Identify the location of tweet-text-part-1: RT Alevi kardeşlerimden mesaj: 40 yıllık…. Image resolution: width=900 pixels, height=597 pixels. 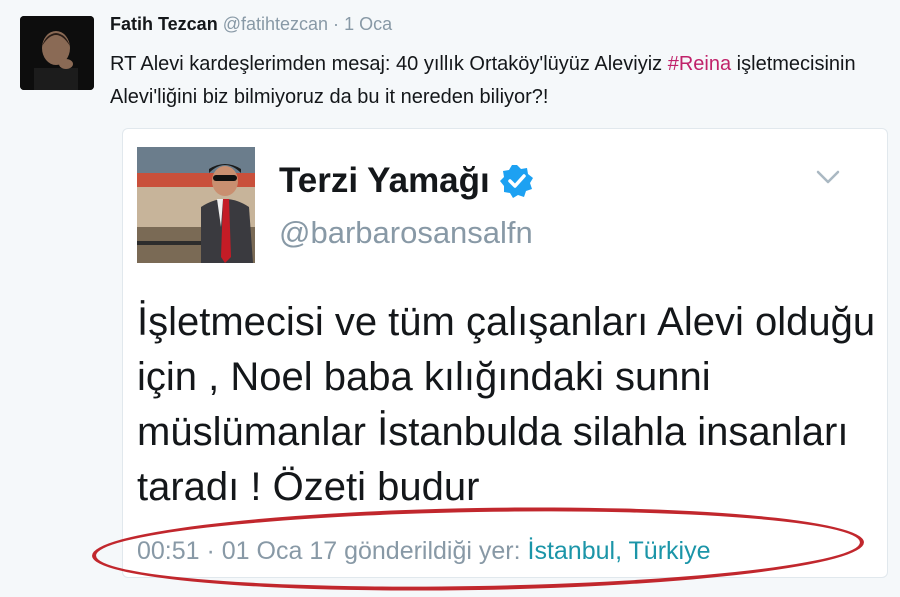
(389, 64).